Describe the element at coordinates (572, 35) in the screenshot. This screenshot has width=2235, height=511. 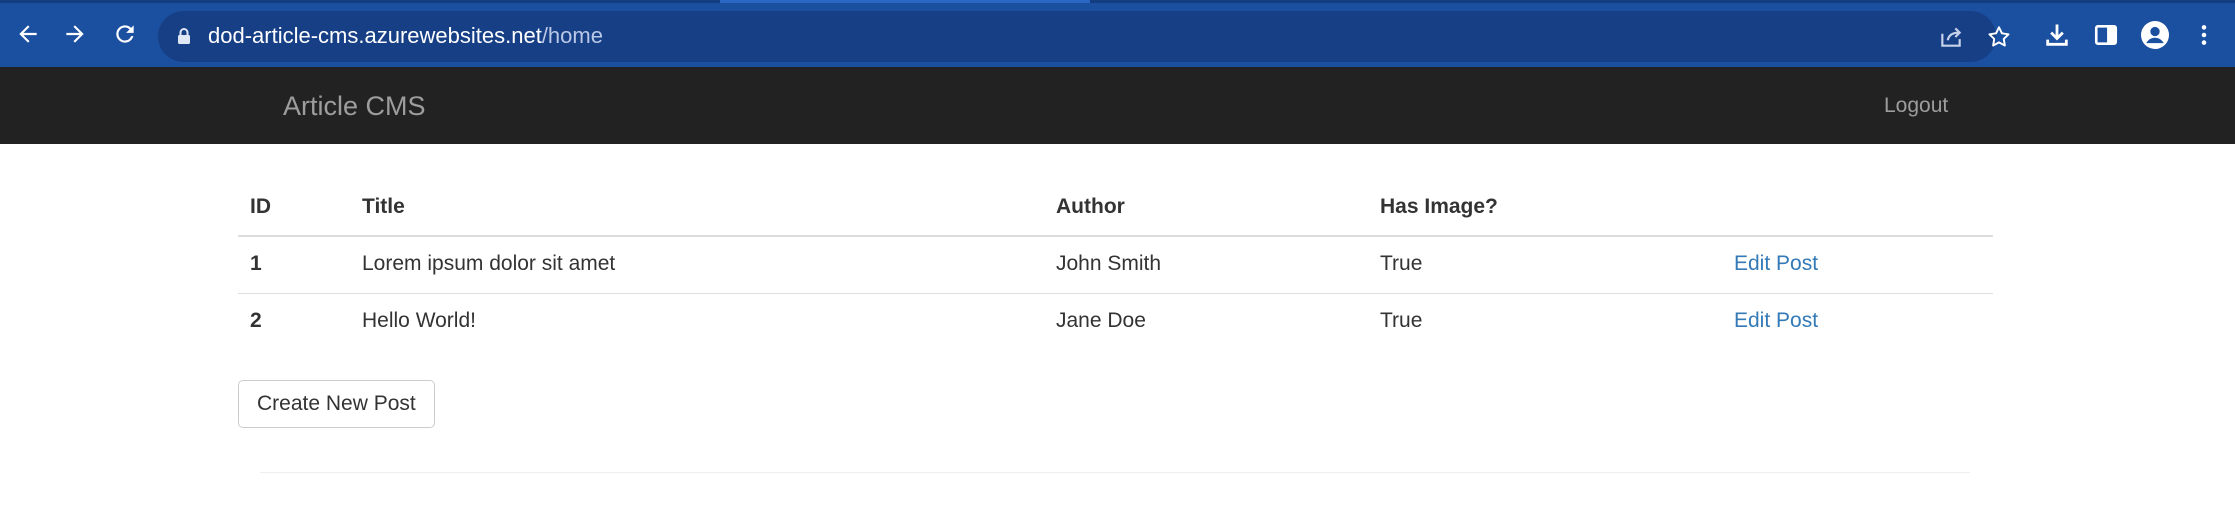
I see `url-path: /home` at that location.